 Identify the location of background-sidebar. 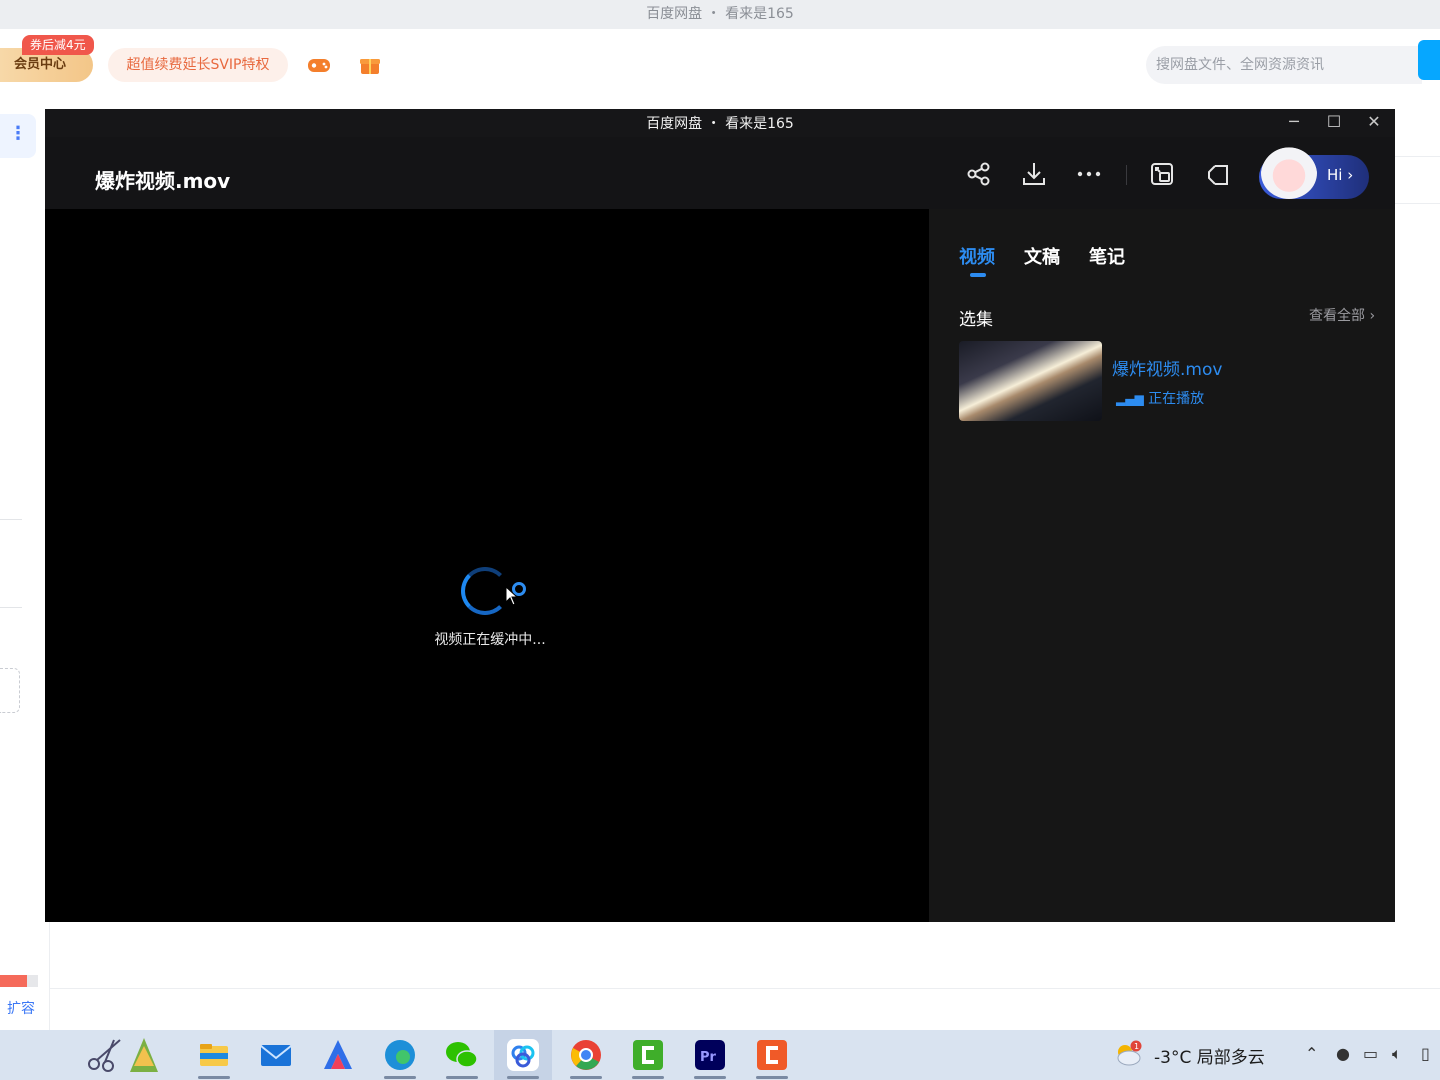
(25, 569).